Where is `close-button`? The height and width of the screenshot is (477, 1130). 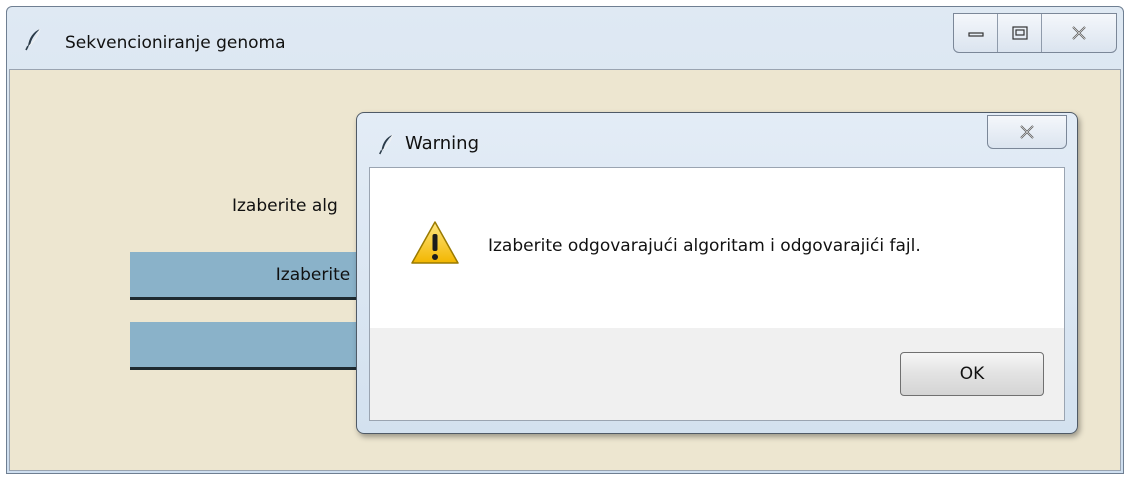
close-button is located at coordinates (1079, 33).